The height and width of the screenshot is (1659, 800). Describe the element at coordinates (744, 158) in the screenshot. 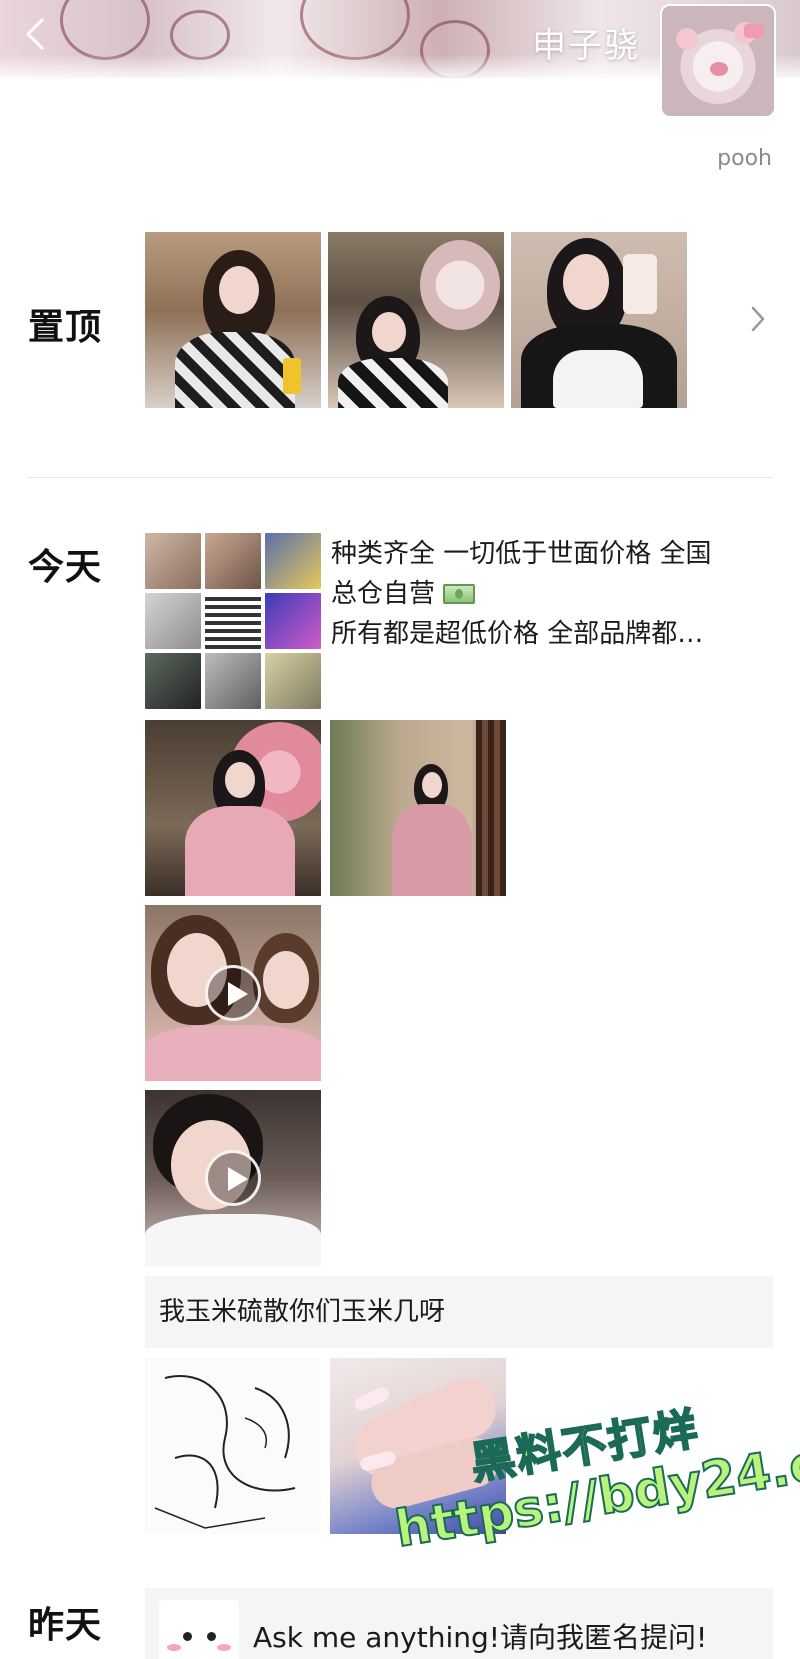

I see `profile-signature: pooh` at that location.